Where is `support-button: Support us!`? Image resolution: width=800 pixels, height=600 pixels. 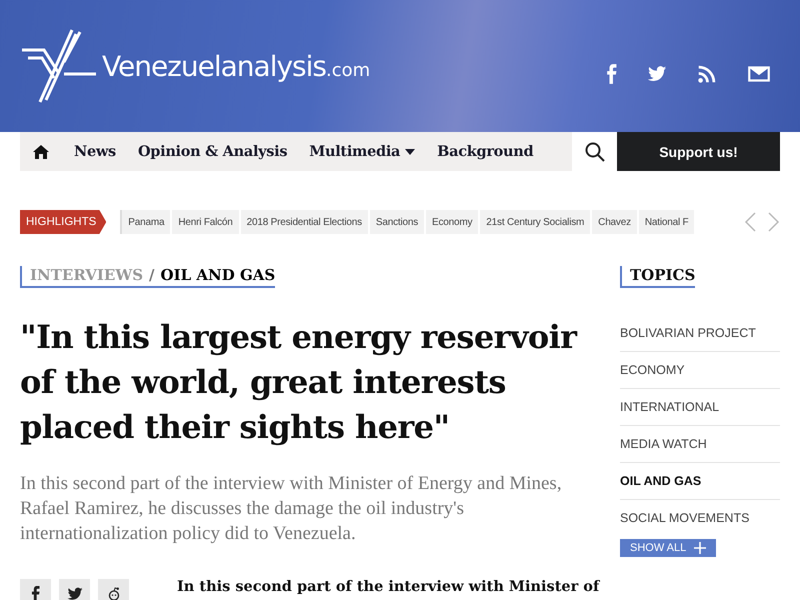 support-button: Support us! is located at coordinates (698, 151).